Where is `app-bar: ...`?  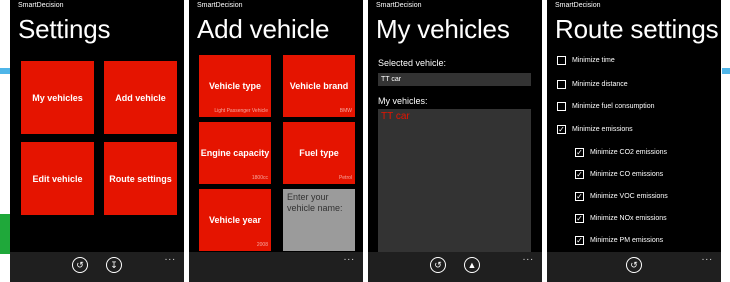
app-bar: ... is located at coordinates (276, 267).